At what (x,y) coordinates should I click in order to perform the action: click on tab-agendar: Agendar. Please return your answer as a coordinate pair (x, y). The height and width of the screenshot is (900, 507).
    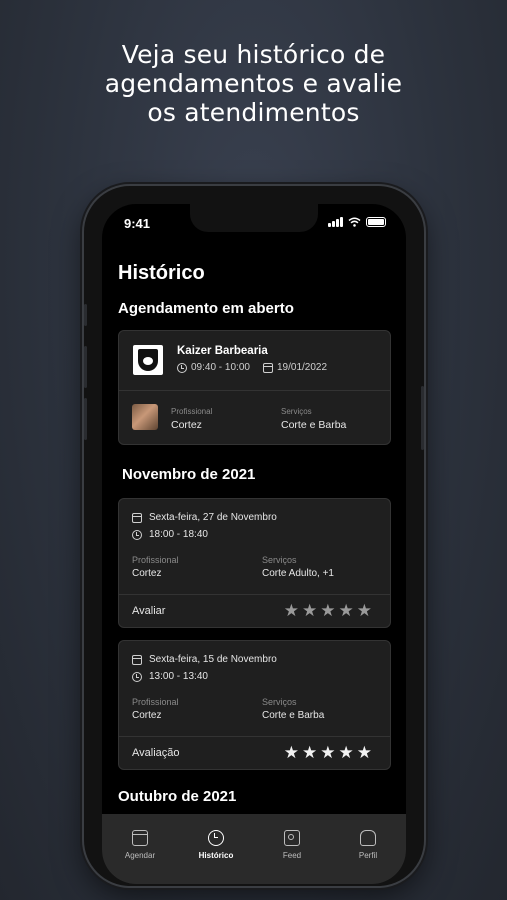
    Looking at the image, I should click on (140, 857).